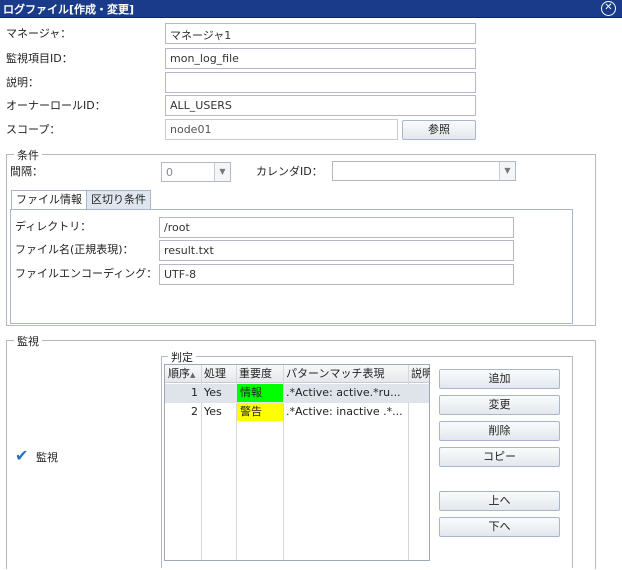 The image size is (622, 570). I want to click on move-up-button: 上へ, so click(499, 501).